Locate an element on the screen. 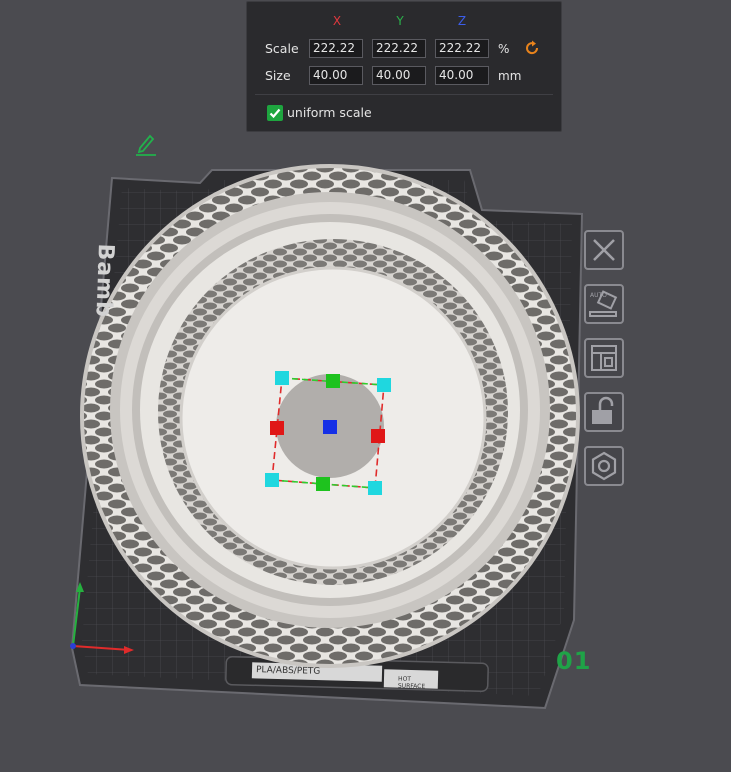 The height and width of the screenshot is (772, 731). axis-header-y: Y is located at coordinates (400, 21).